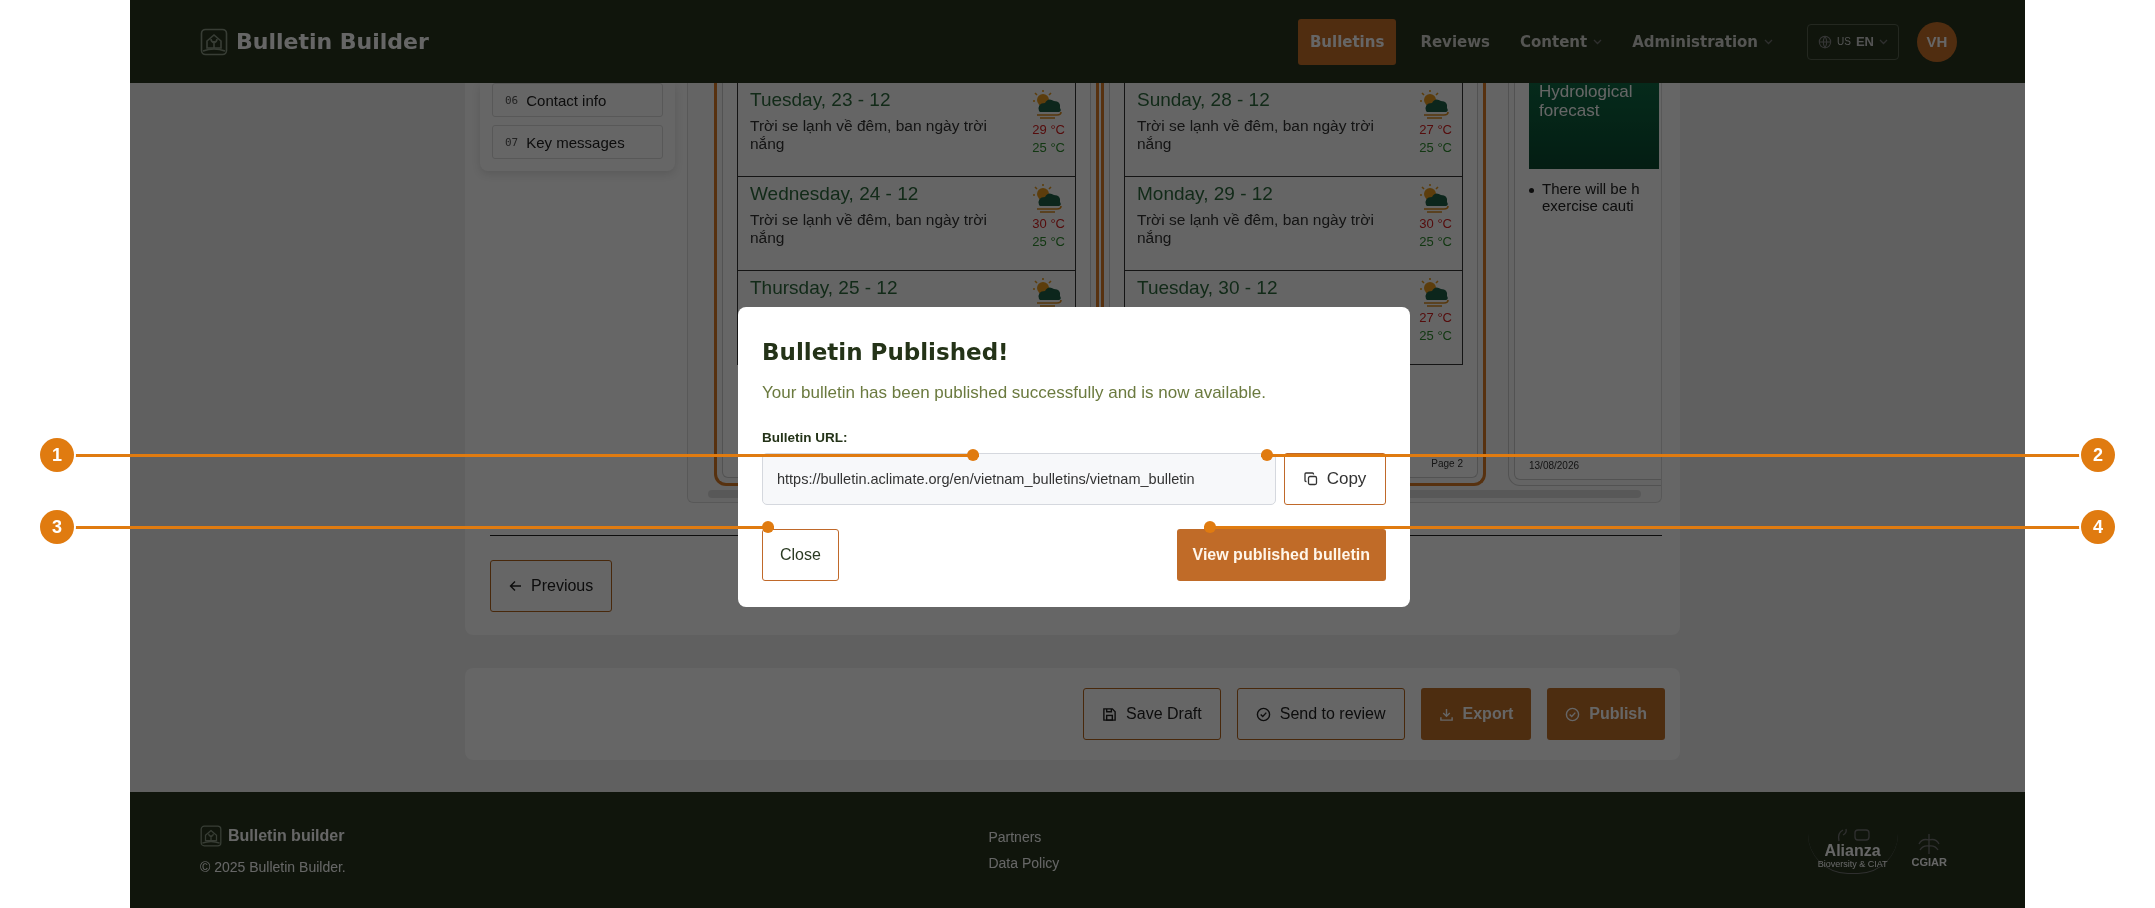 This screenshot has height=908, width=2155. What do you see at coordinates (1110, 714) in the screenshot?
I see `save-icon` at bounding box center [1110, 714].